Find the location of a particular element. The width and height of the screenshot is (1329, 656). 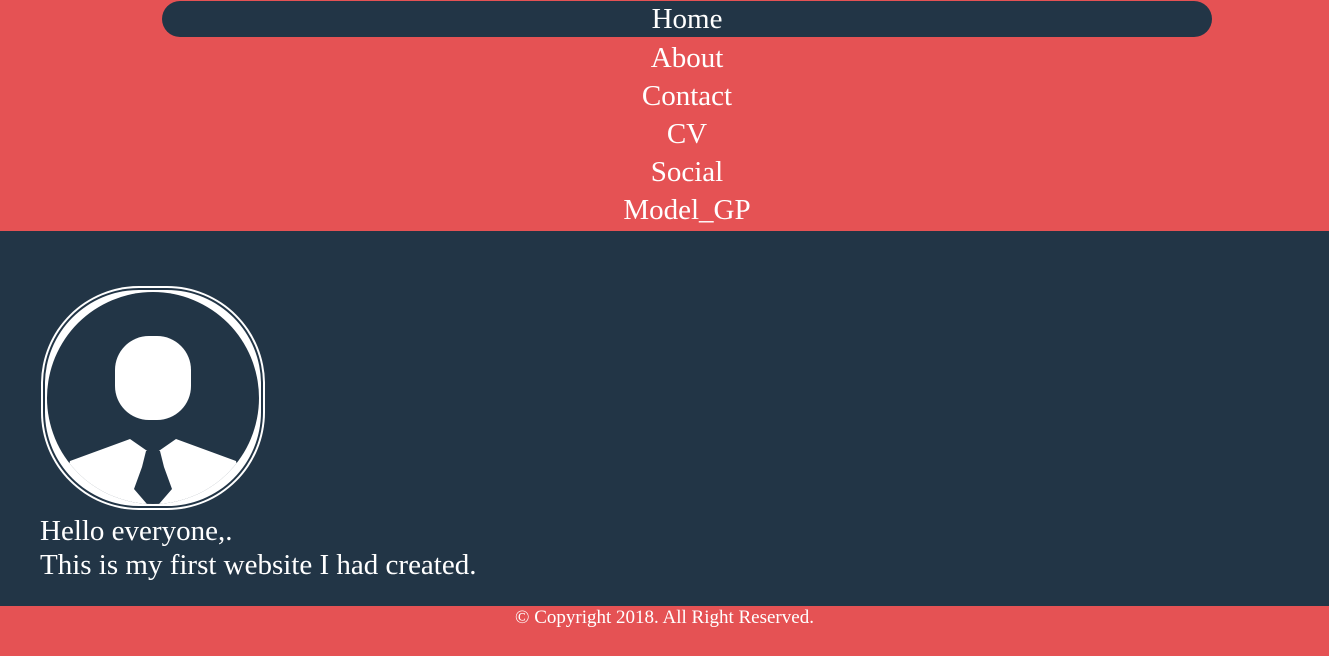

greeting-line-2: This is my first website I had created. is located at coordinates (258, 565).